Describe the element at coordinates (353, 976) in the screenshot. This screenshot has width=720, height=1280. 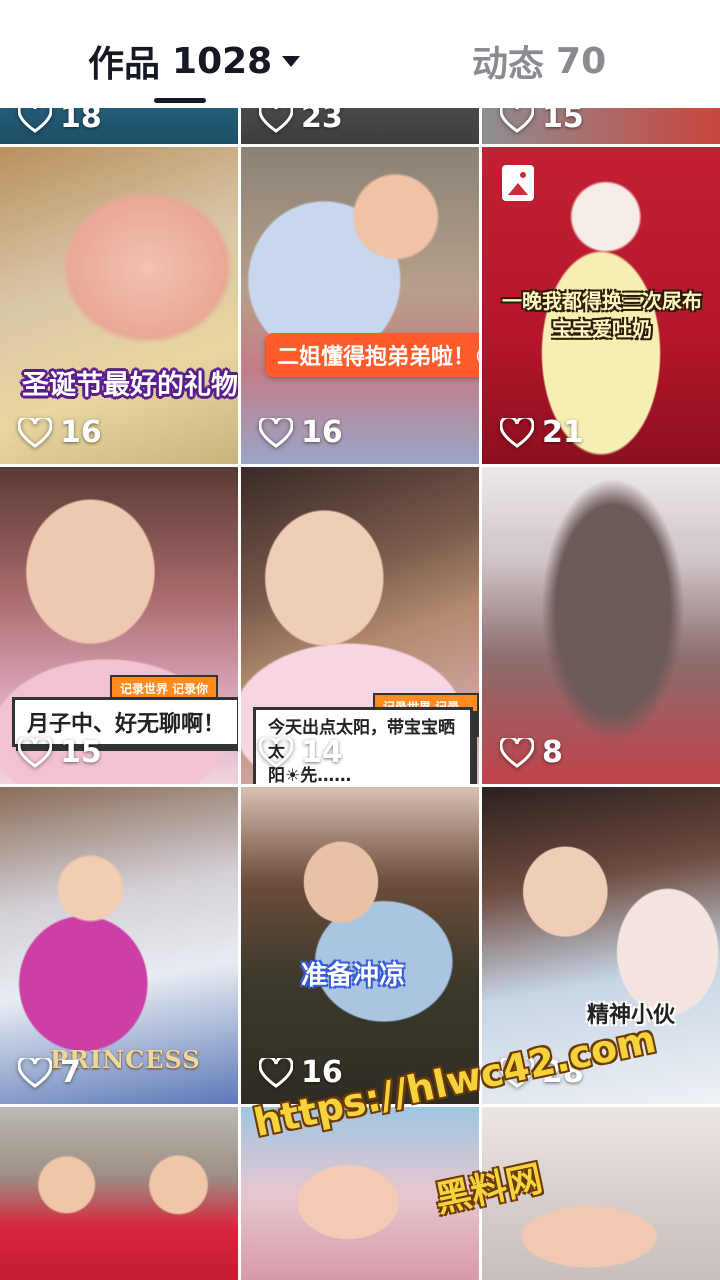
I see `video-caption: 准备冲凉` at that location.